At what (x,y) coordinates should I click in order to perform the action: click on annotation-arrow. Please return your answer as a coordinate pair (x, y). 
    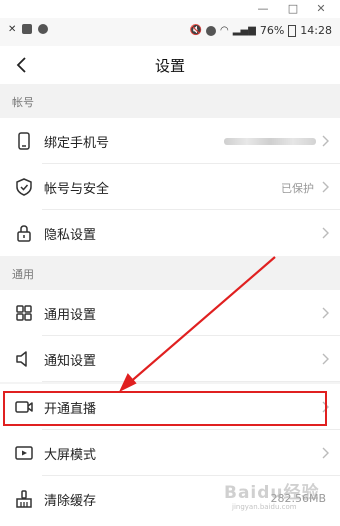
    Looking at the image, I should click on (197, 324).